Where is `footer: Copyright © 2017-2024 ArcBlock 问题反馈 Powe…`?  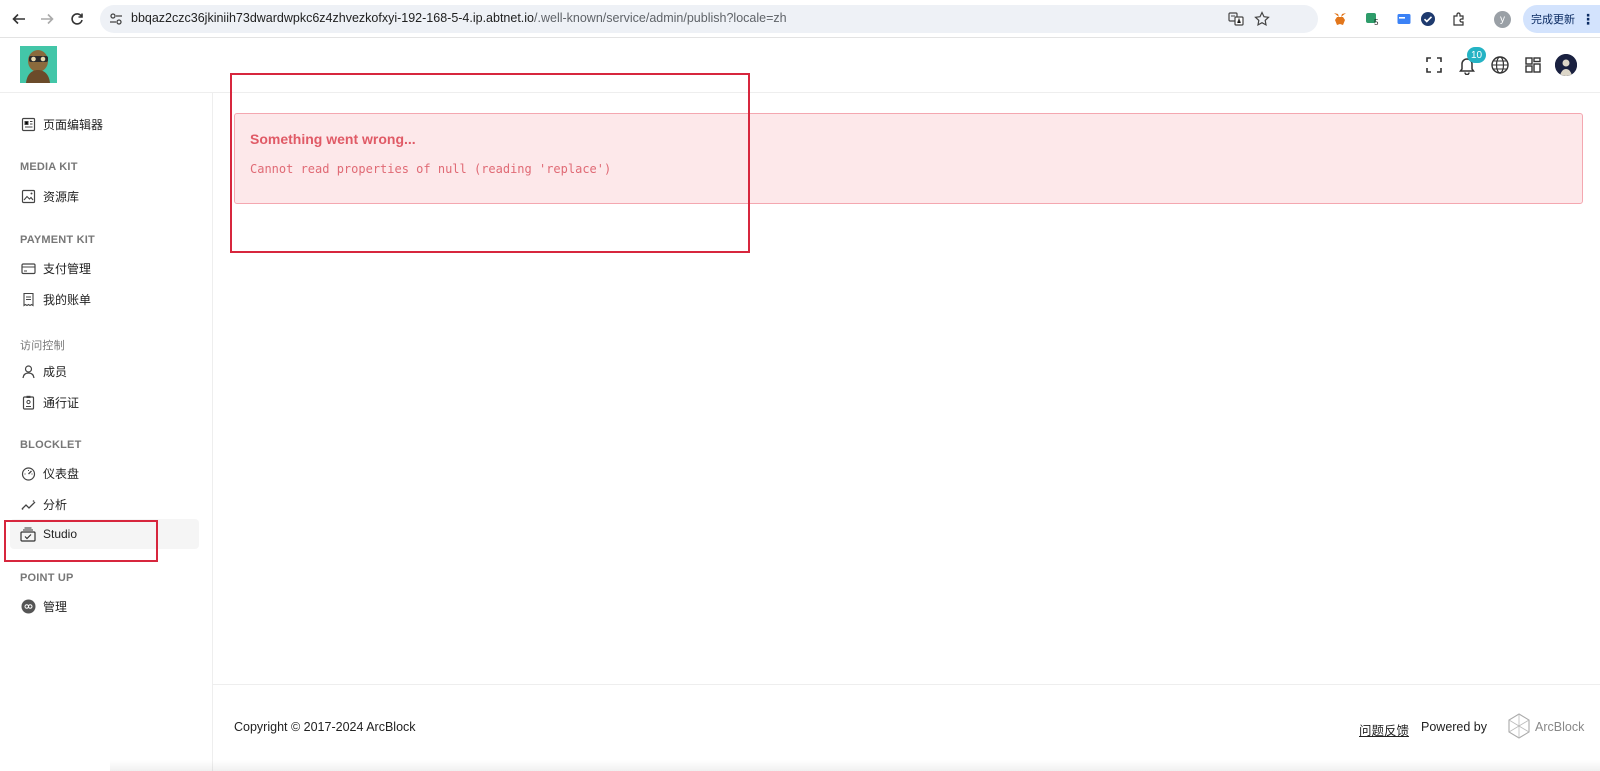 footer: Copyright © 2017-2024 ArcBlock 问题反馈 Powe… is located at coordinates (906, 727).